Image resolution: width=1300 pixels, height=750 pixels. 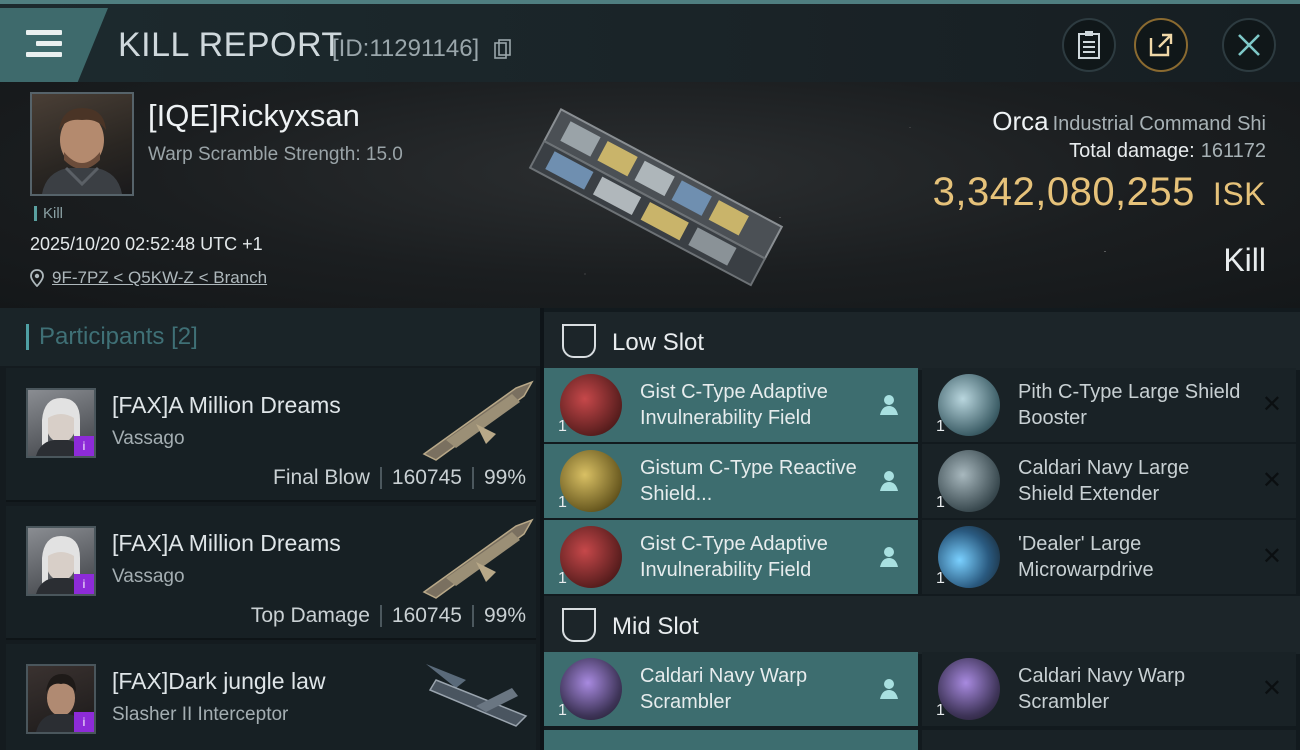 I want to click on victim-avatar, so click(x=82, y=144).